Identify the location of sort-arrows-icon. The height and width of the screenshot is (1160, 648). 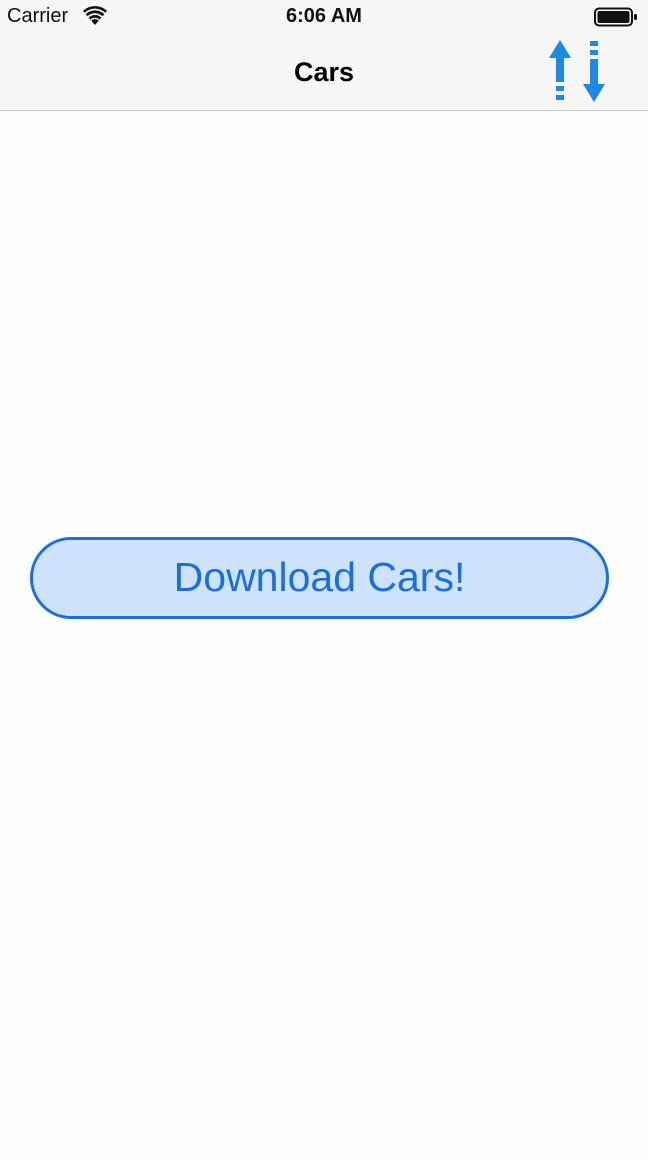
(577, 71).